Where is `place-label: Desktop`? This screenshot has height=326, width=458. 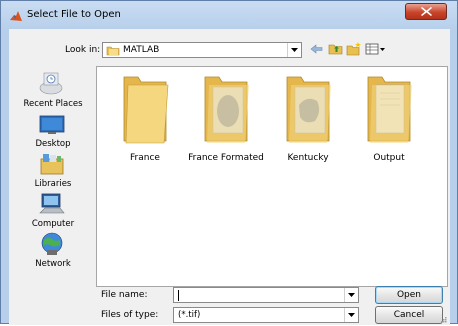 place-label: Desktop is located at coordinates (53, 144).